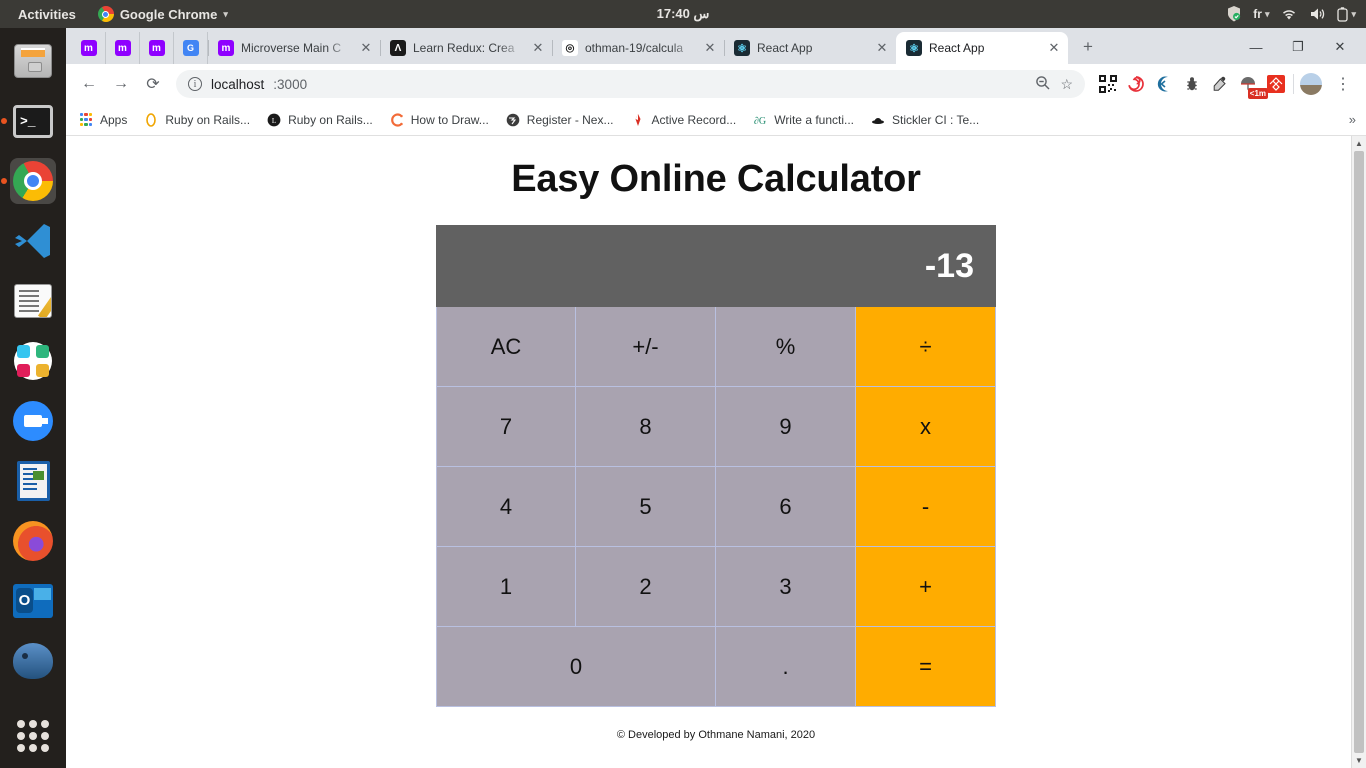  I want to click on scroll-down-arrow: ▼, so click(1359, 760).